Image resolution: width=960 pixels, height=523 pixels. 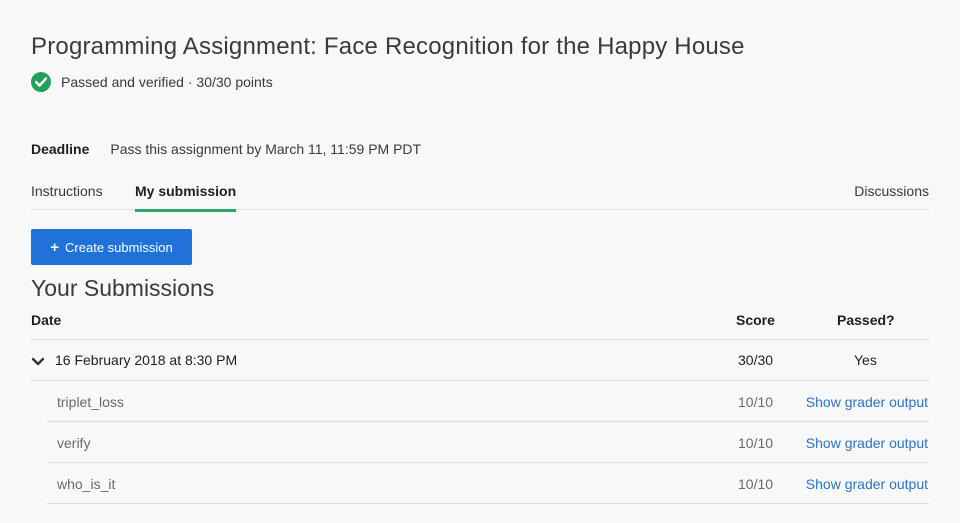 What do you see at coordinates (866, 320) in the screenshot?
I see `column-passed: Passed?` at bounding box center [866, 320].